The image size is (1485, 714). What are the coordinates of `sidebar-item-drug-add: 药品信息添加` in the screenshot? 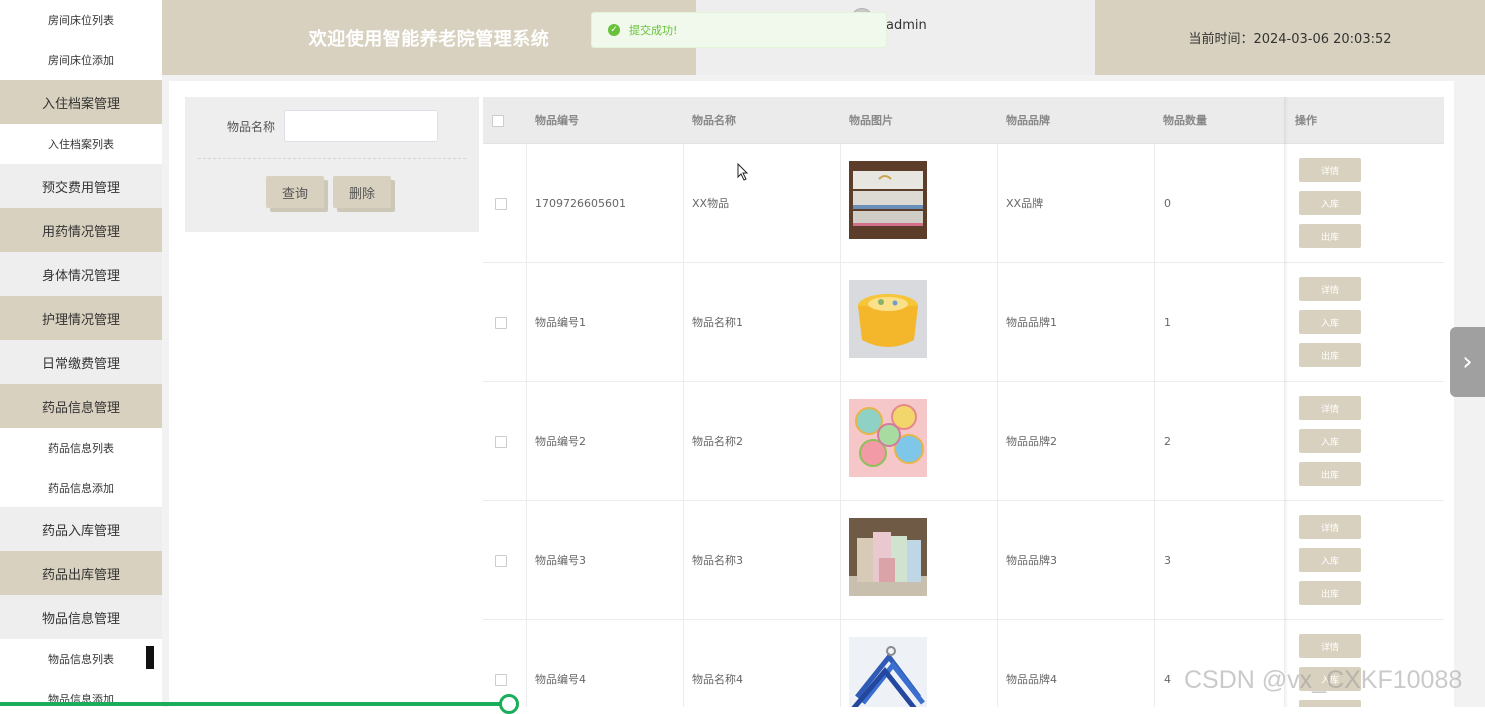 It's located at (81, 488).